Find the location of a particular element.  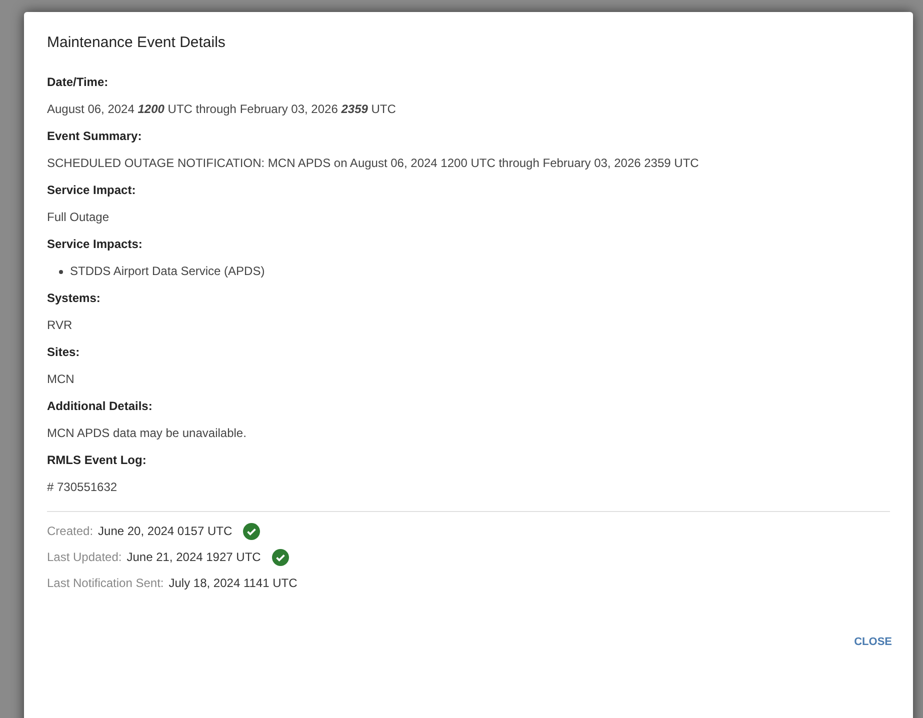

field-value: Full Outage is located at coordinates (78, 217).